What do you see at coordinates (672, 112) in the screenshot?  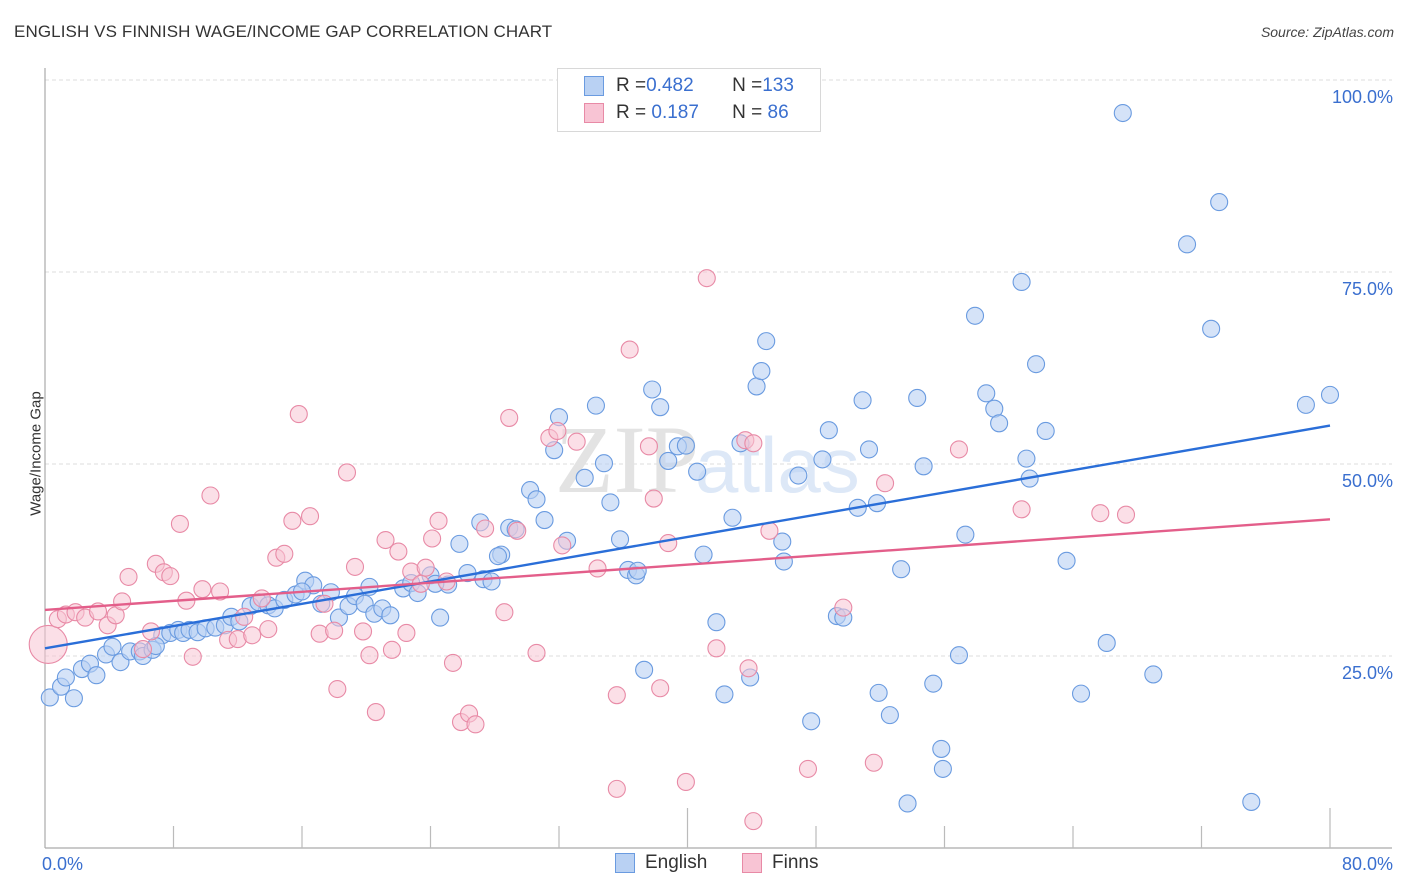 I see `r-value: 0.187` at bounding box center [672, 112].